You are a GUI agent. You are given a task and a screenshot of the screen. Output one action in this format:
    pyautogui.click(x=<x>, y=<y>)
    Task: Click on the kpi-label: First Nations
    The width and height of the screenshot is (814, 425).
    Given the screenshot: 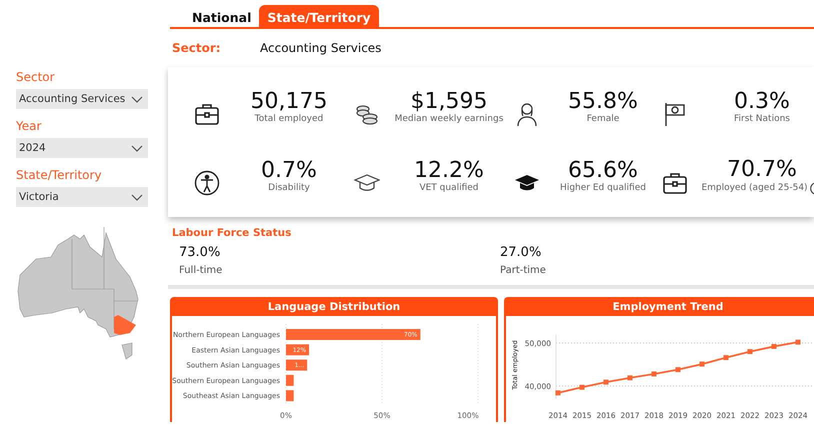 What is the action you would take?
    pyautogui.click(x=762, y=119)
    